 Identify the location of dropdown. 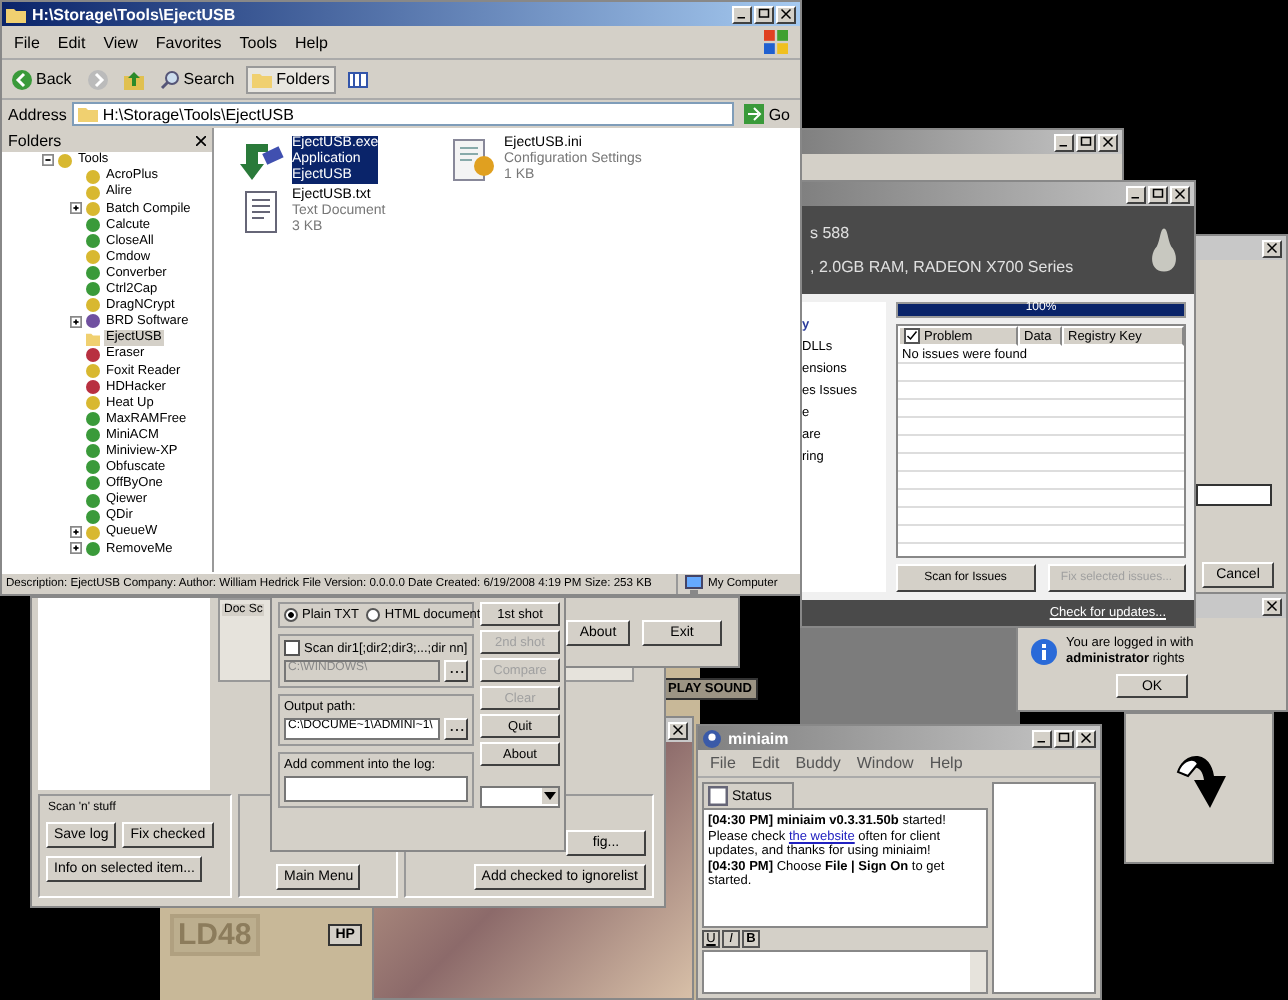
(520, 797).